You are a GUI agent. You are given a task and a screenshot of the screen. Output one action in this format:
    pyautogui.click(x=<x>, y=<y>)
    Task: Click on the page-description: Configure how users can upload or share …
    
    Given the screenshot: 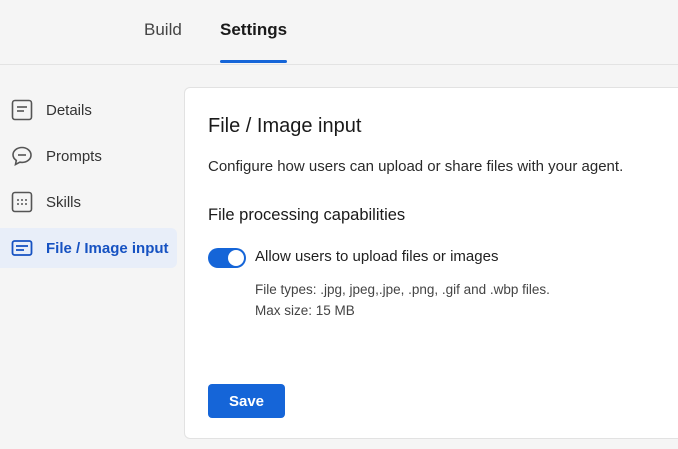 What is the action you would take?
    pyautogui.click(x=416, y=166)
    